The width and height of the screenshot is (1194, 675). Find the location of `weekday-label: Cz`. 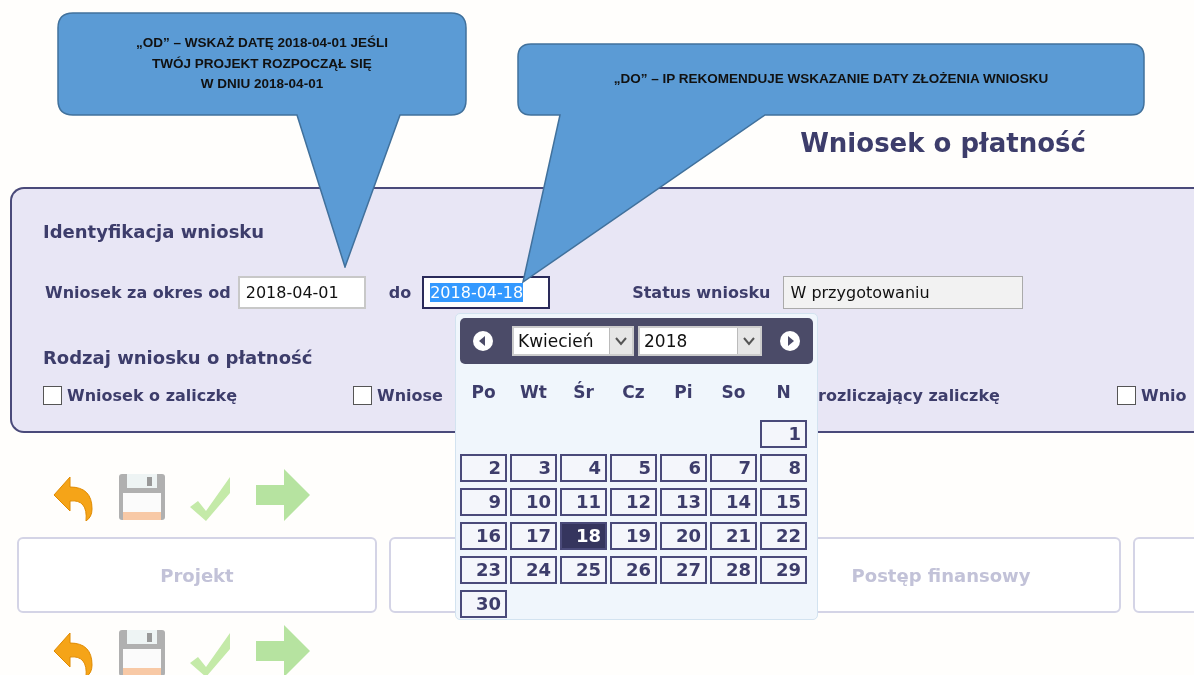

weekday-label: Cz is located at coordinates (633, 392).